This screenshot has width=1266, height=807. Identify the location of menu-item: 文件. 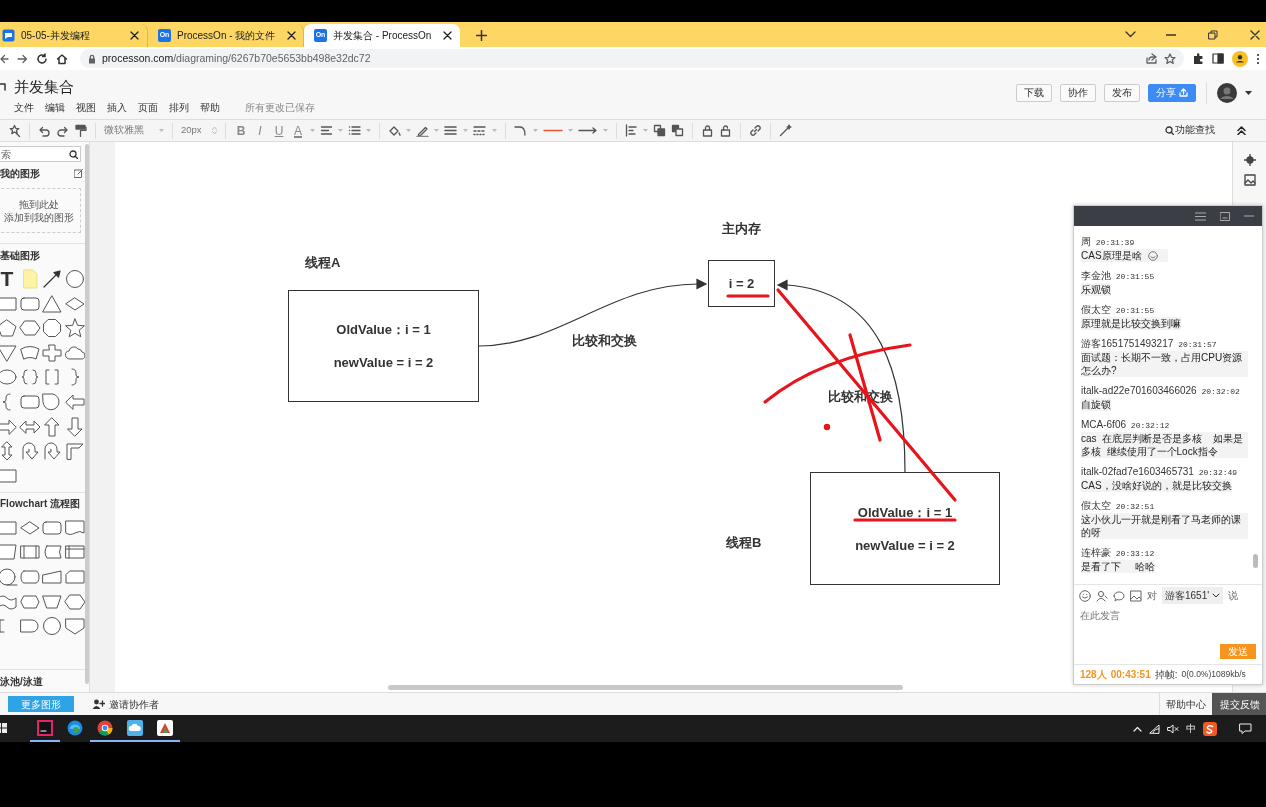
(24, 107).